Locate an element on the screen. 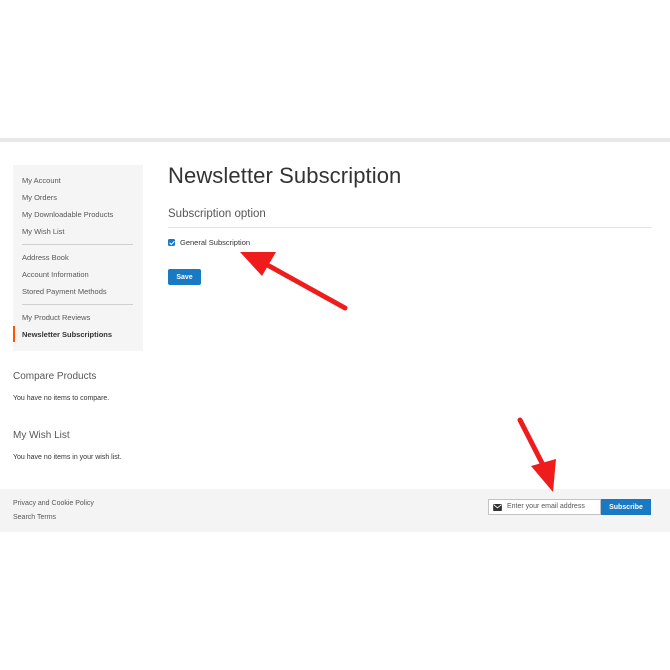 This screenshot has height=670, width=670. sidebar-item-downloadable-products: My Downloadable Products is located at coordinates (67, 214).